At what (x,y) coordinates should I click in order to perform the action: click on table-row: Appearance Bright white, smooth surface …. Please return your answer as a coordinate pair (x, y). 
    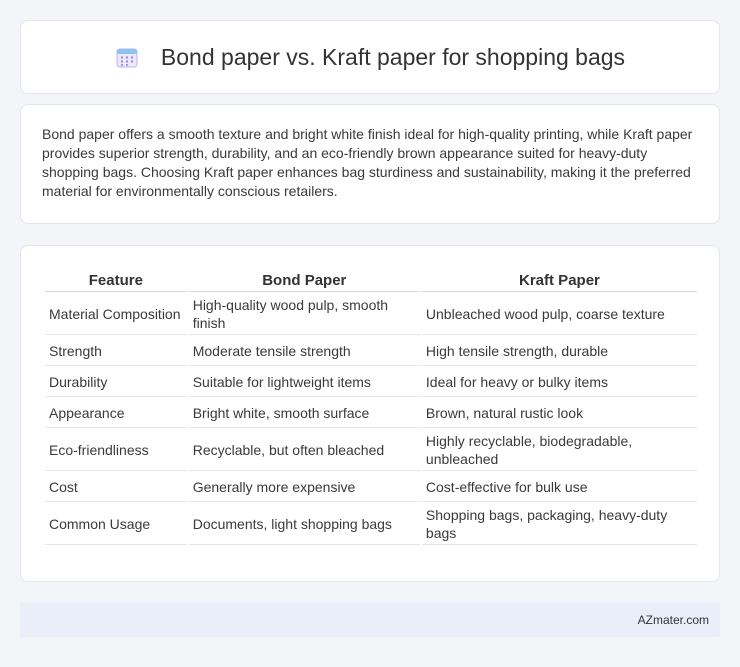
    Looking at the image, I should click on (371, 413).